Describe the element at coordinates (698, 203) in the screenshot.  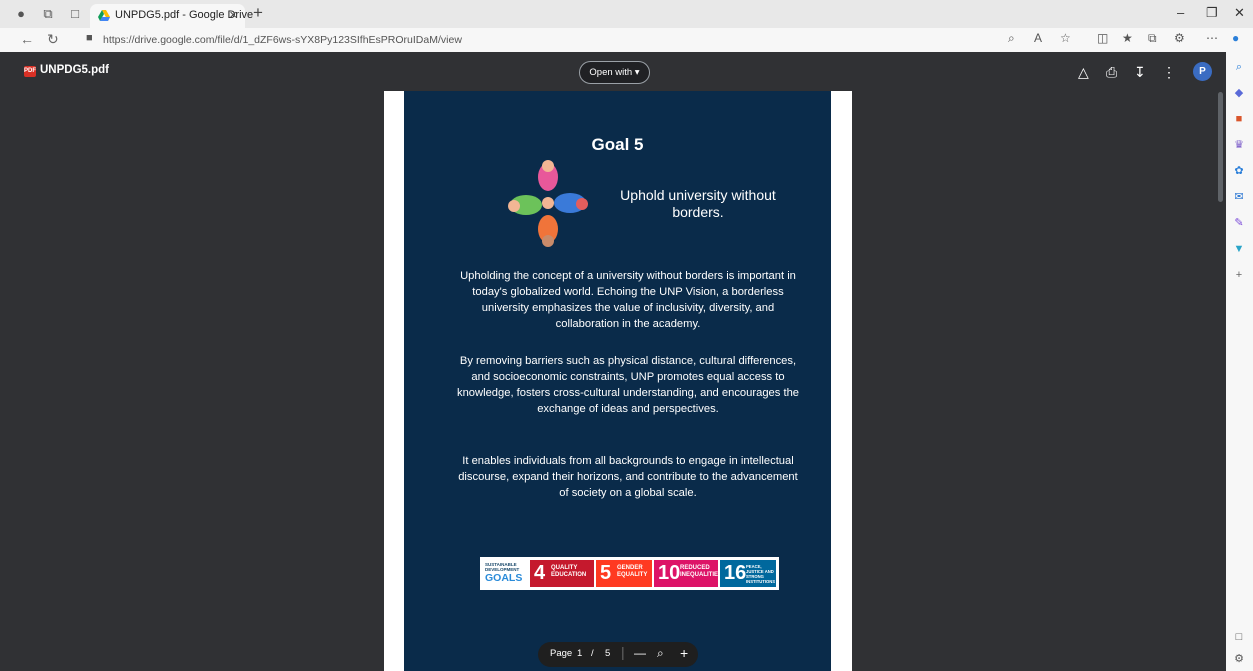
I see `subtitle: Uphold university without borders.` at that location.